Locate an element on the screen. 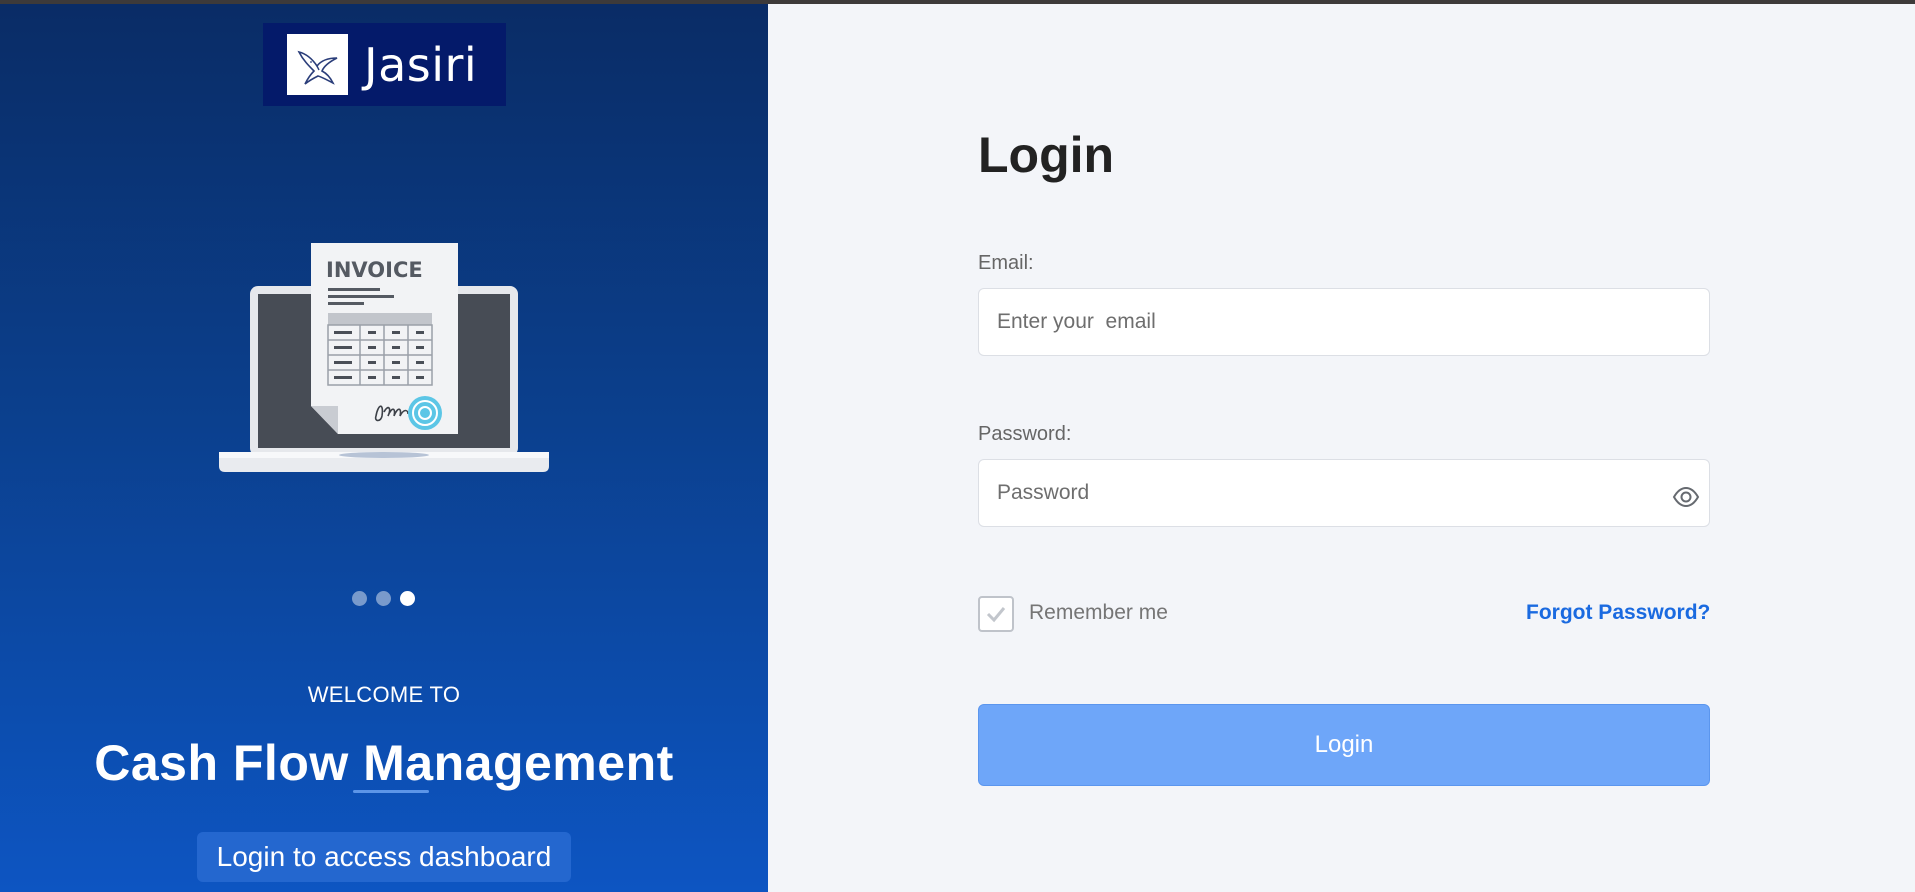  brand-name: Jasiri is located at coordinates (421, 64).